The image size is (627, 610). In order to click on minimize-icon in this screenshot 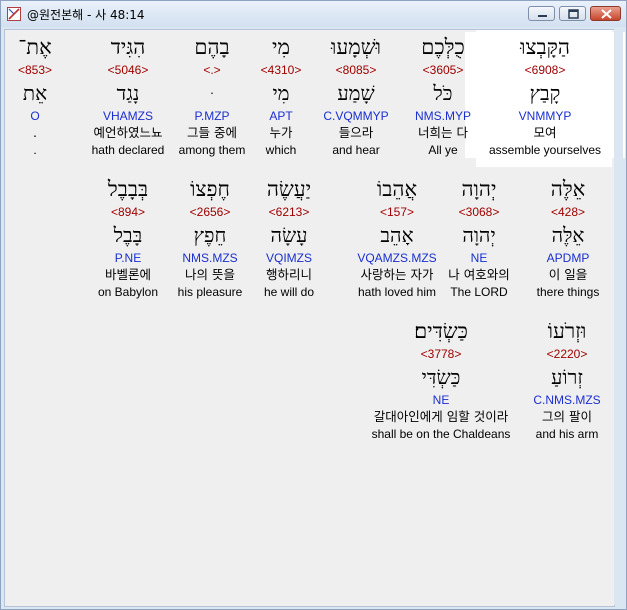, I will do `click(542, 16)`.